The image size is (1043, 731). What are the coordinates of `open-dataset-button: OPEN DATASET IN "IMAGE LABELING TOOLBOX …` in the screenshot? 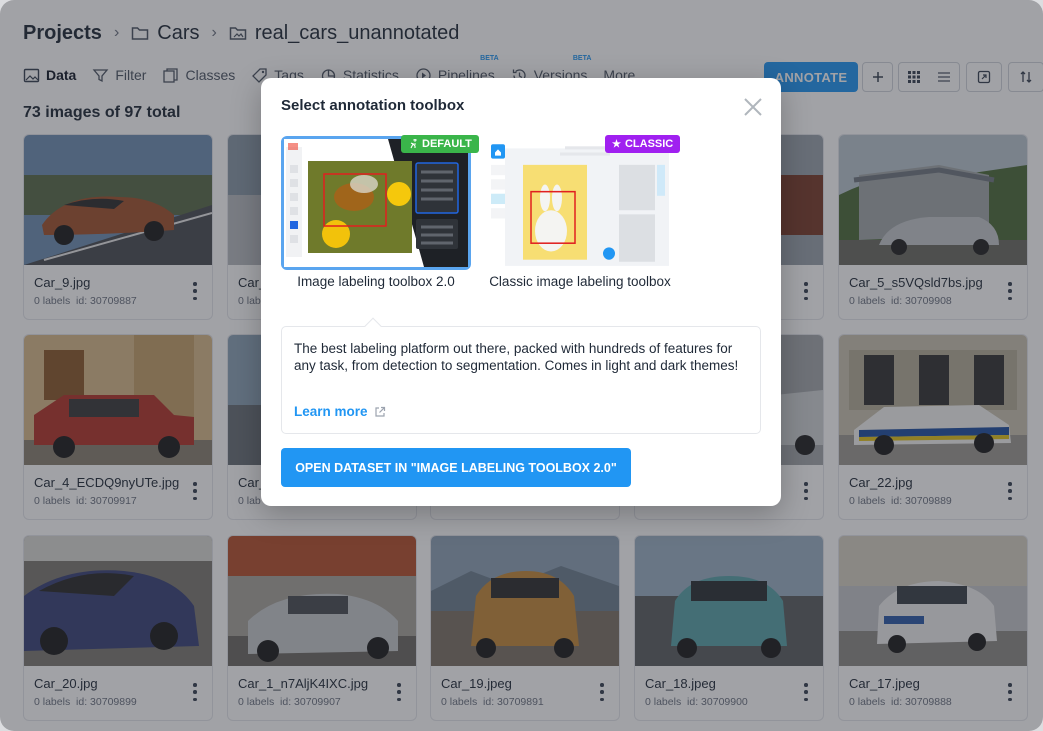 It's located at (456, 467).